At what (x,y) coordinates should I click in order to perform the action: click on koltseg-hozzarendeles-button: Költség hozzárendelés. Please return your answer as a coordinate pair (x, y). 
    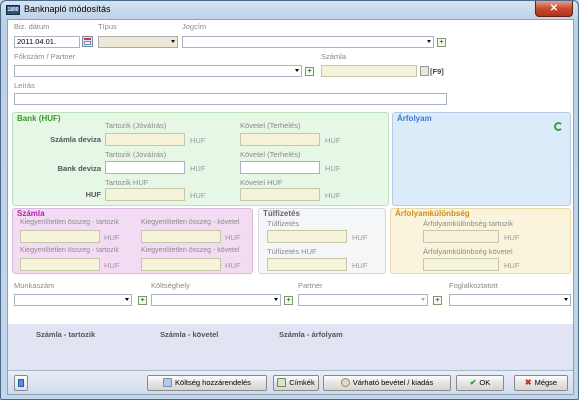
    Looking at the image, I should click on (207, 383).